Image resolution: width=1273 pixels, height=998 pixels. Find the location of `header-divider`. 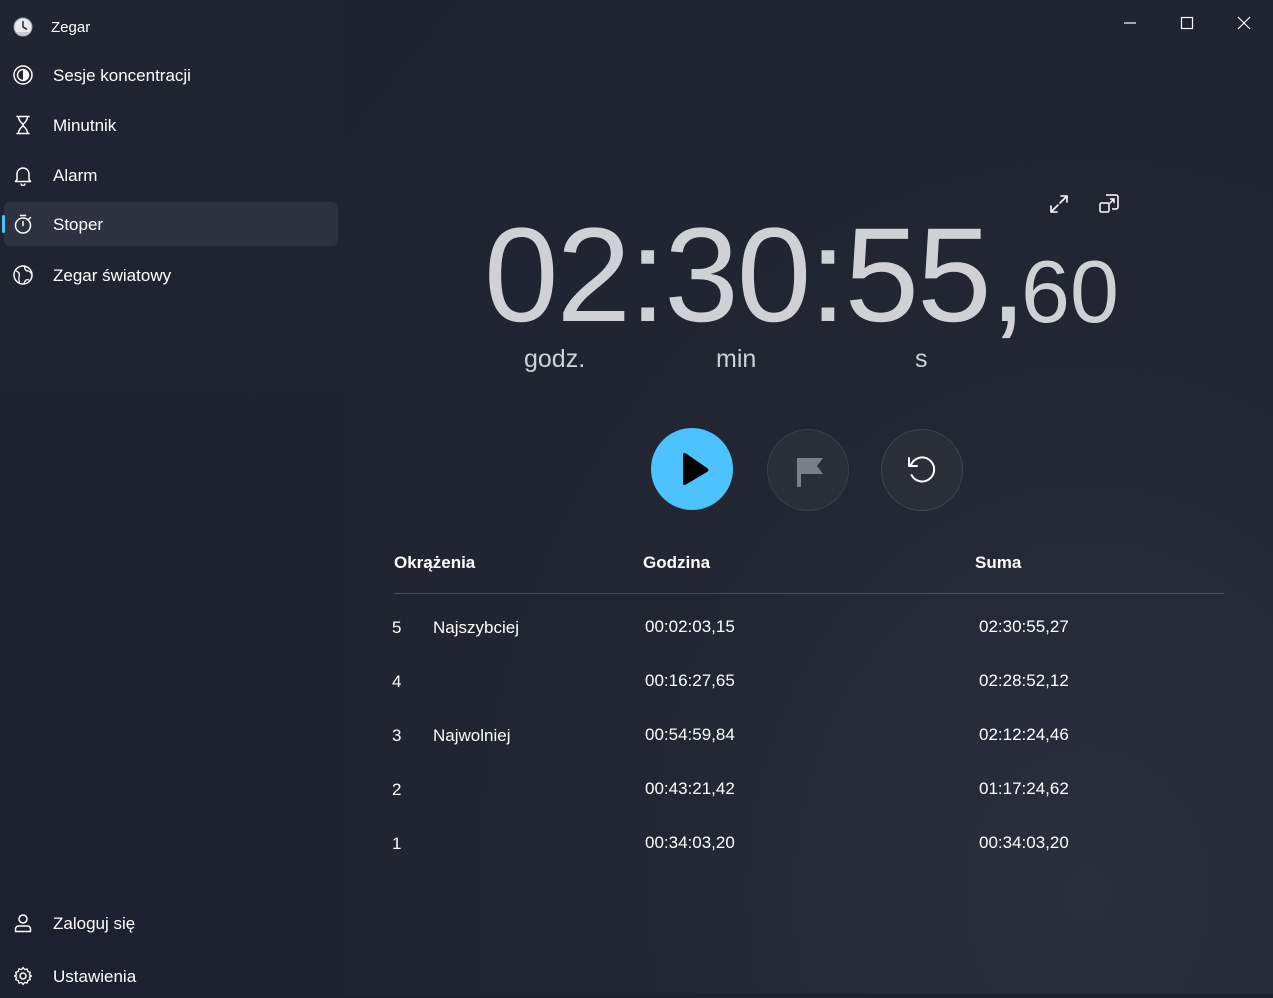

header-divider is located at coordinates (809, 593).